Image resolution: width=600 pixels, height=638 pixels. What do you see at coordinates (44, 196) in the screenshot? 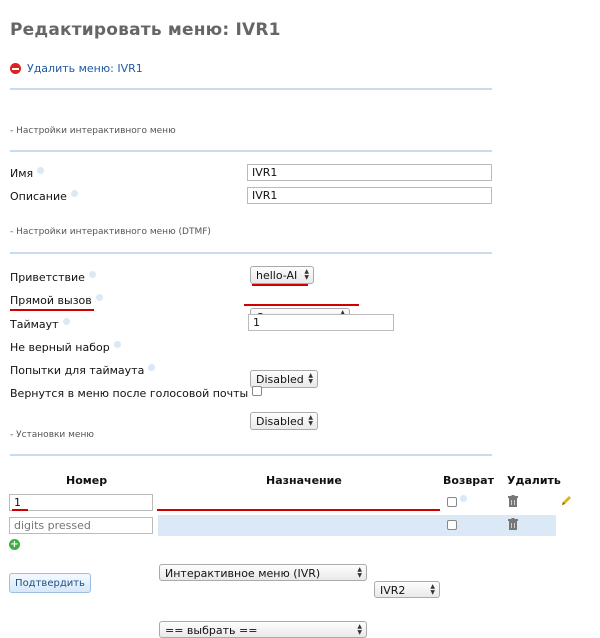
I see `description-label: Описание` at bounding box center [44, 196].